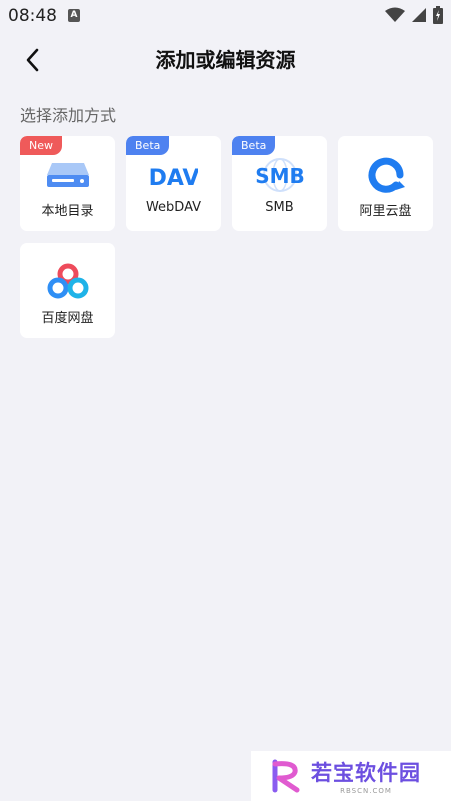  I want to click on source-label: 本地目录, so click(67, 211).